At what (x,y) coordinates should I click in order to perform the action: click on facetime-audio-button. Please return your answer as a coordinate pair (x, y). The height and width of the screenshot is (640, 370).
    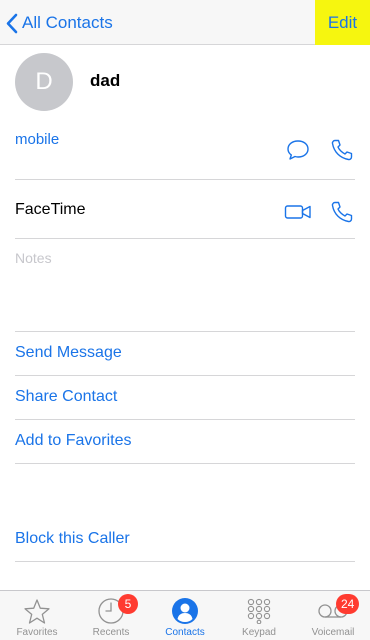
    Looking at the image, I should click on (342, 212).